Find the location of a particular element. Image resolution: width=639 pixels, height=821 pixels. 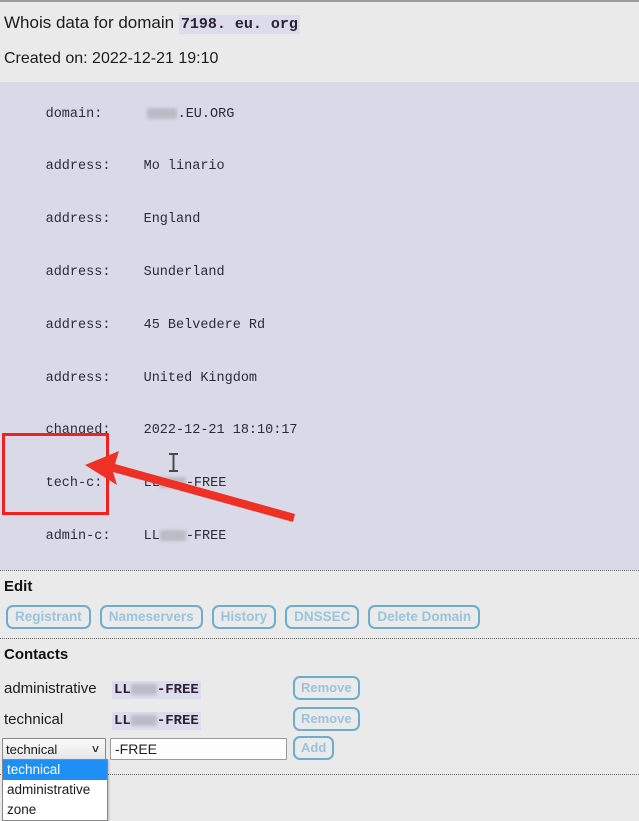

delete-domain-button: Delete Domain is located at coordinates (424, 617).